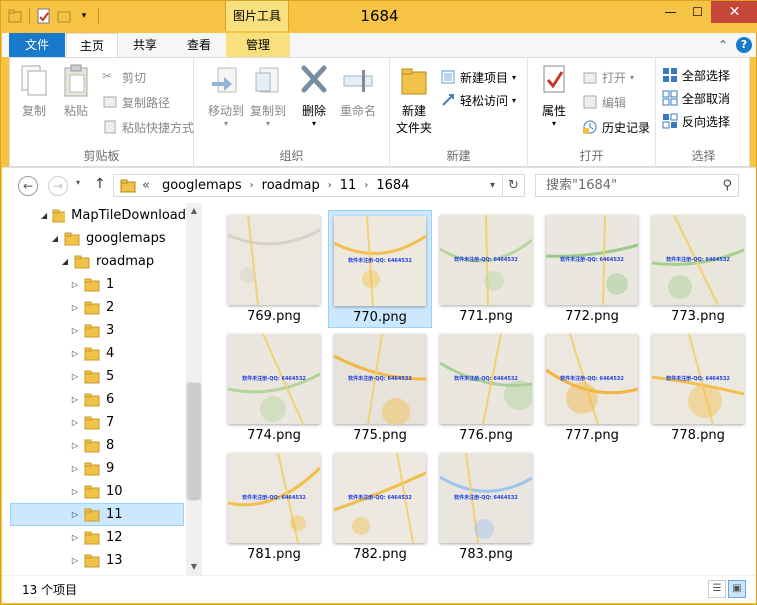 This screenshot has width=757, height=605. What do you see at coordinates (34, 91) in the screenshot?
I see `copy-button: 复制` at bounding box center [34, 91].